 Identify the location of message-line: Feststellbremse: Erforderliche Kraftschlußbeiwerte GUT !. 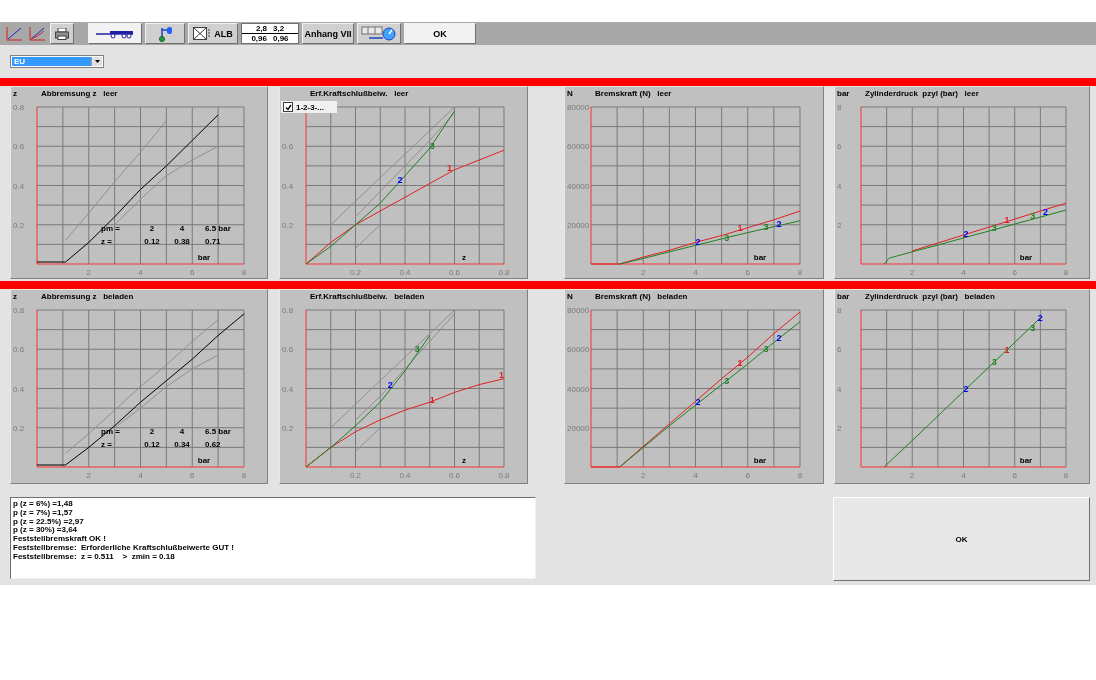
(124, 548).